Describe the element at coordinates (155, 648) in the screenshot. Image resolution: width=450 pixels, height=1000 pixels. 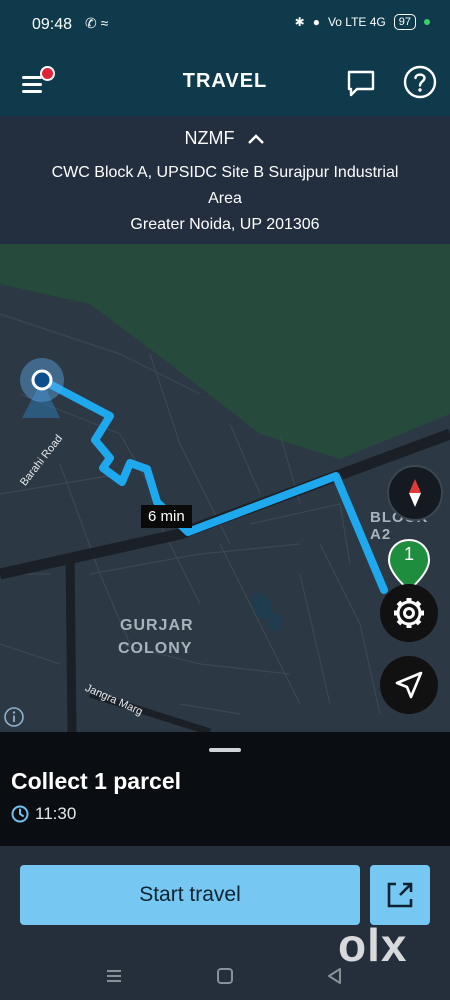
I see `area-label-2: COLONY` at that location.